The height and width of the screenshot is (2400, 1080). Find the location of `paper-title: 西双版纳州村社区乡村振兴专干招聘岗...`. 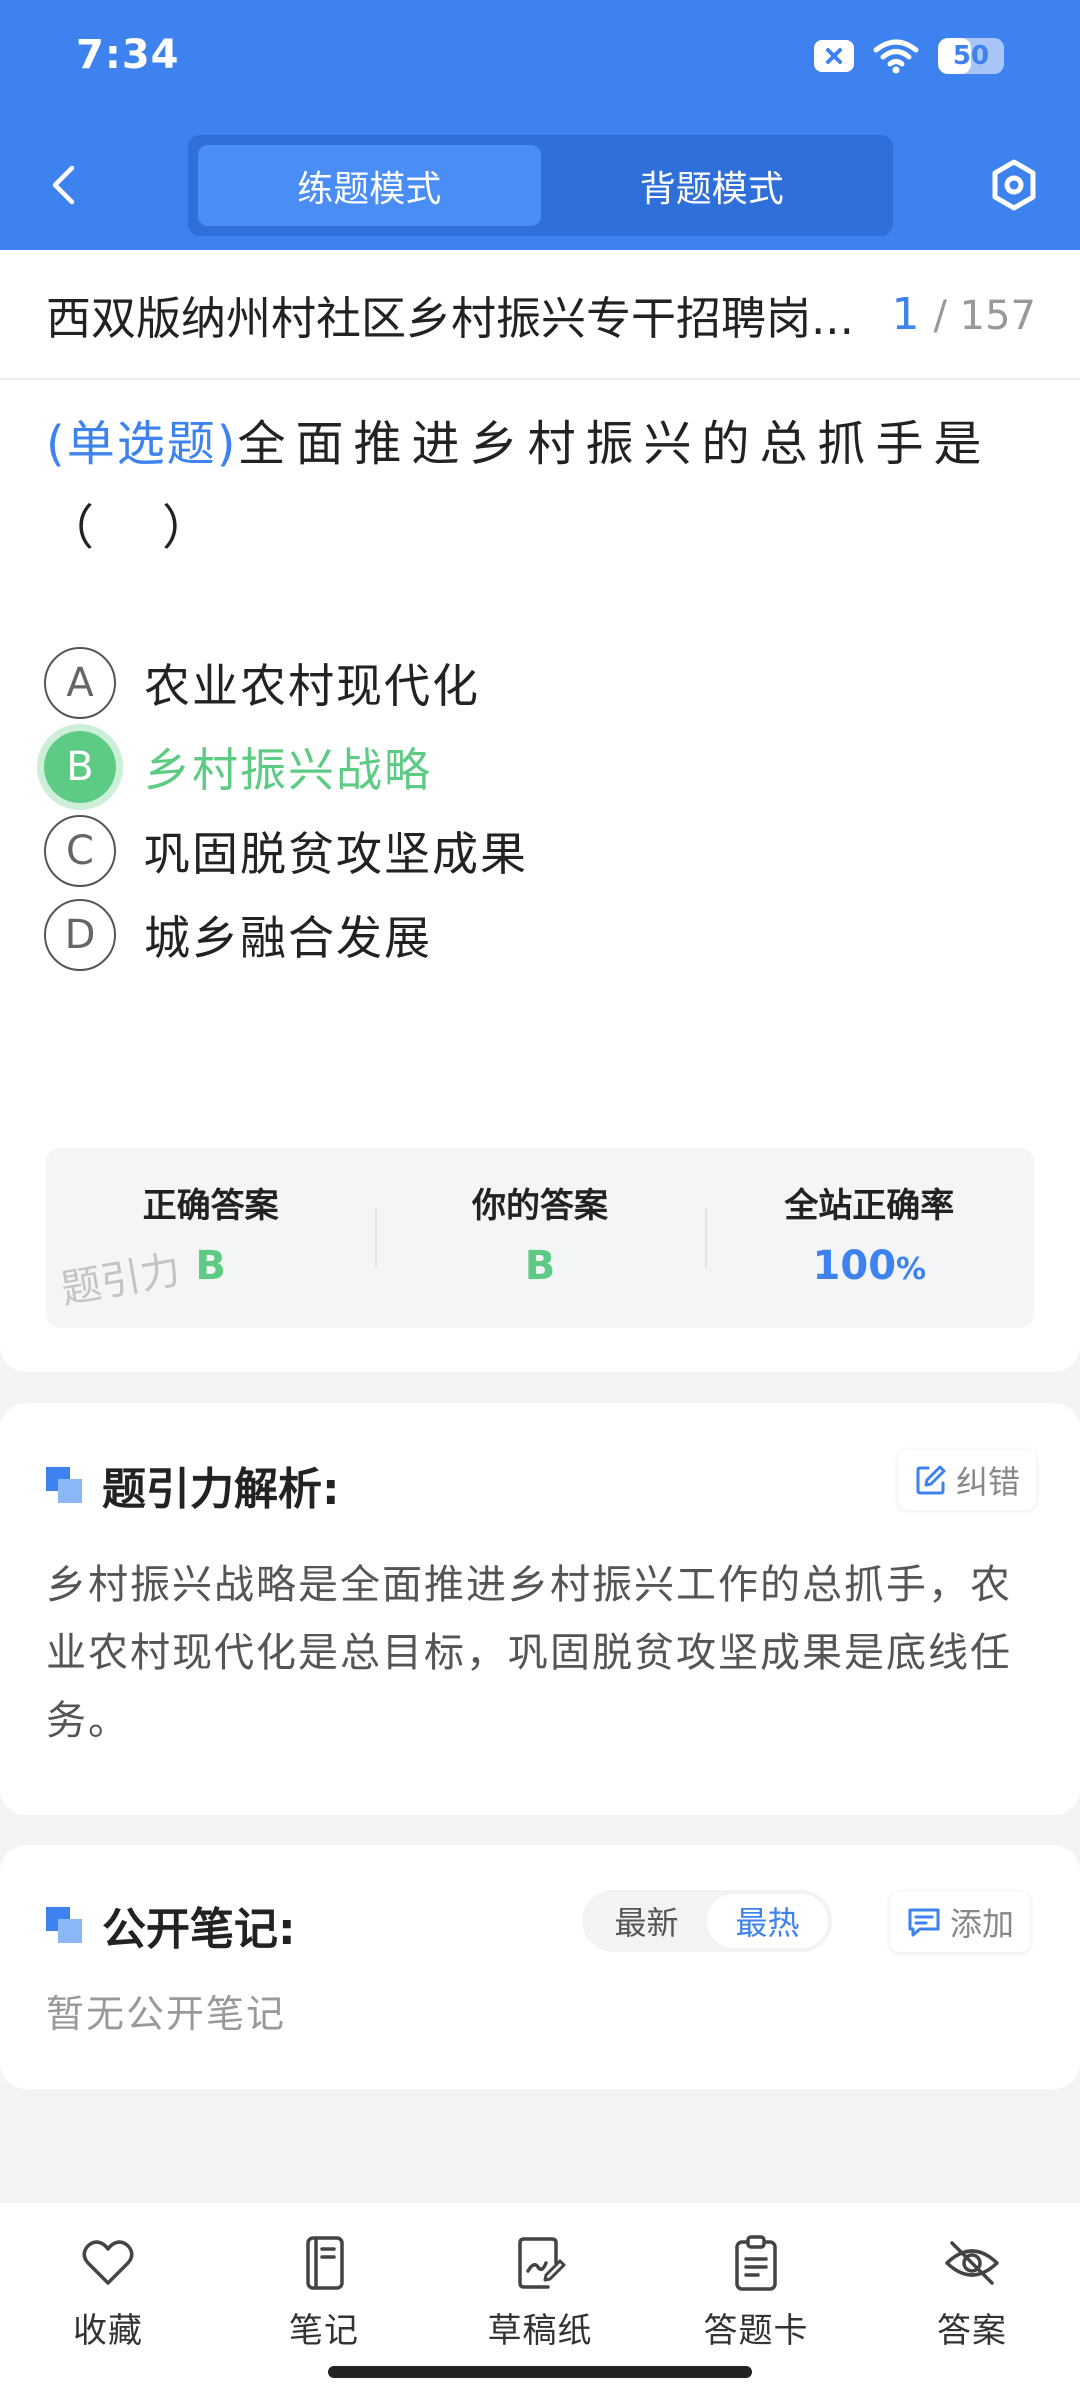

paper-title: 西双版纳州村社区乡村振兴专干招聘岗... is located at coordinates (450, 318).